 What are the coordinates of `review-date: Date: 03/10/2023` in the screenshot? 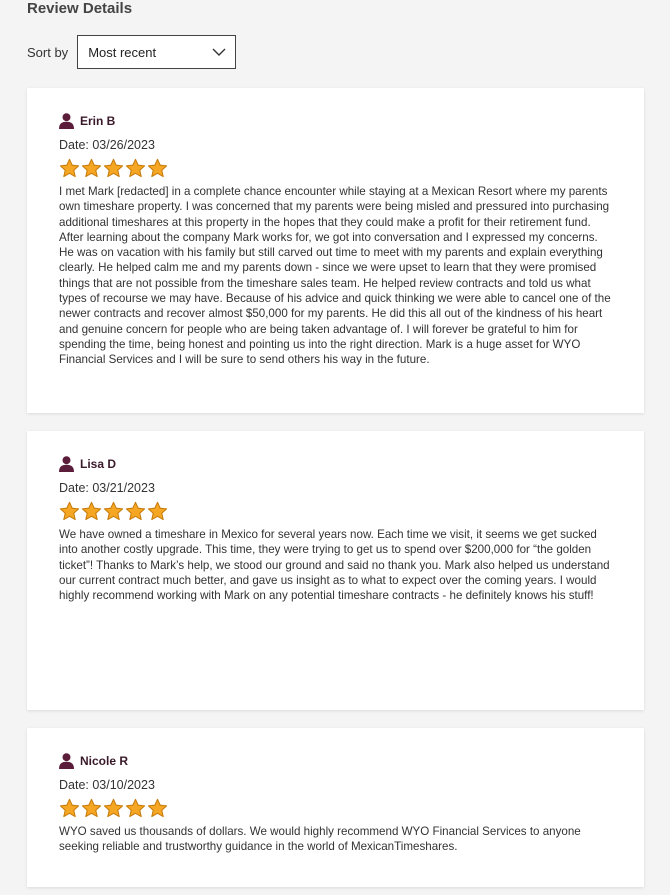 It's located at (107, 785).